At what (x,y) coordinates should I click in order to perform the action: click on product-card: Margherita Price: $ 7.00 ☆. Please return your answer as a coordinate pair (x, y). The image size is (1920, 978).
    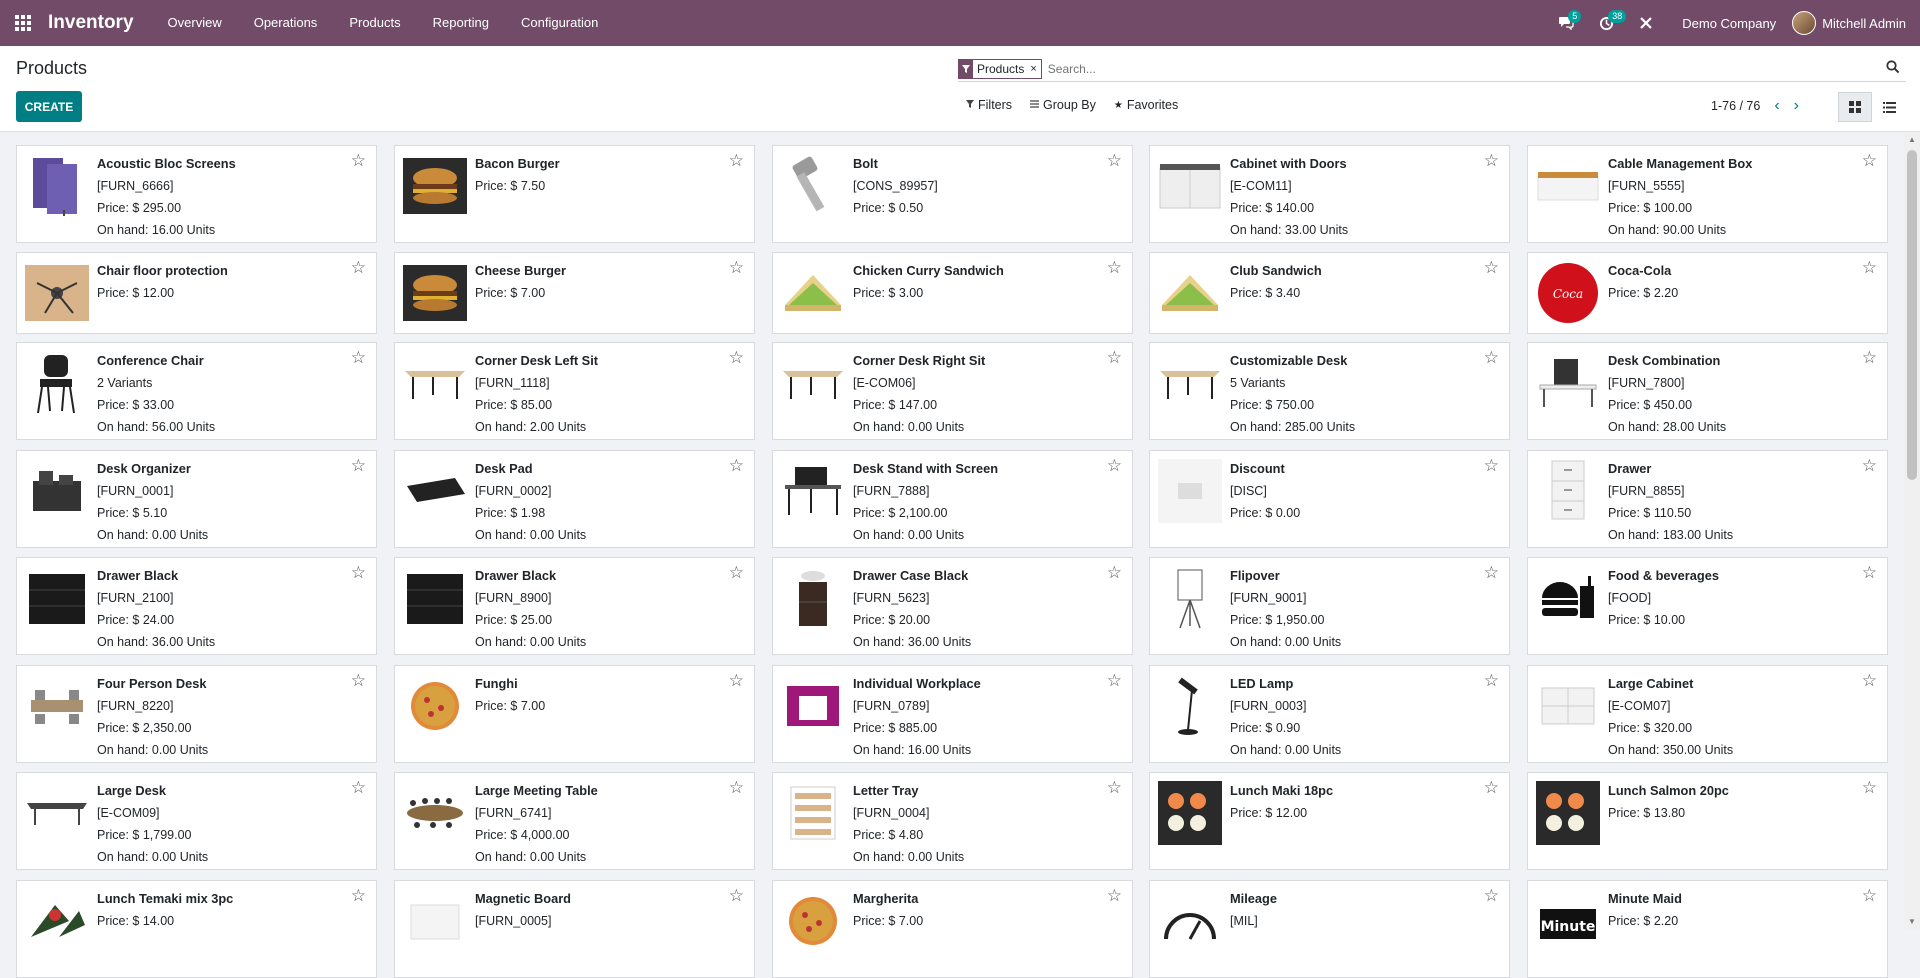
    Looking at the image, I should click on (952, 929).